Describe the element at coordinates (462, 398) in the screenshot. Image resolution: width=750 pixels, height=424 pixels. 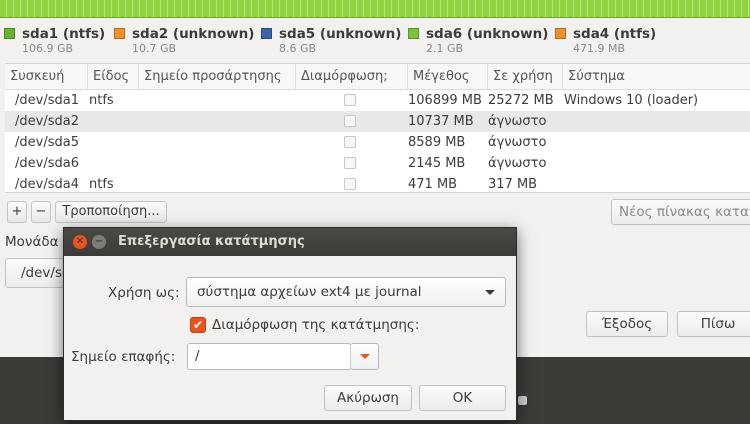
I see `ok-button: OK` at that location.